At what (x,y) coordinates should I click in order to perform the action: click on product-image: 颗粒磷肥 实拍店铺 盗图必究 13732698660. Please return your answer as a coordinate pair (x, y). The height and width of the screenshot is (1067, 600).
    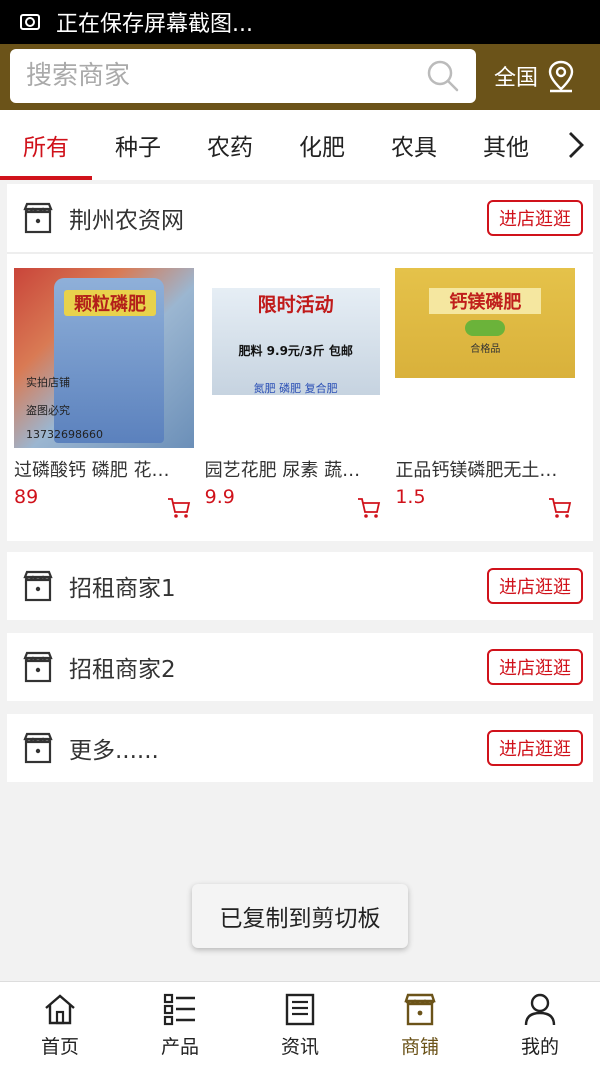
    Looking at the image, I should click on (104, 358).